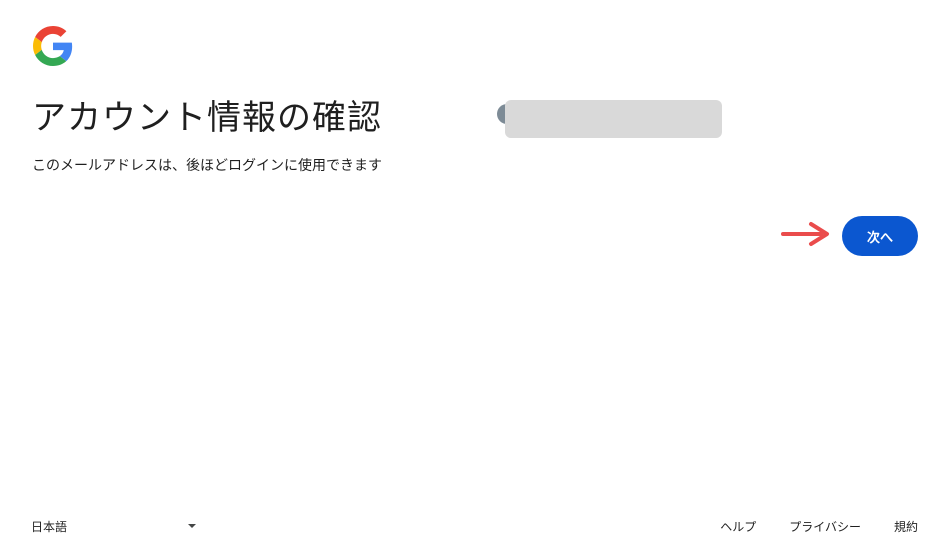  I want to click on terms-link: 規約, so click(906, 526).